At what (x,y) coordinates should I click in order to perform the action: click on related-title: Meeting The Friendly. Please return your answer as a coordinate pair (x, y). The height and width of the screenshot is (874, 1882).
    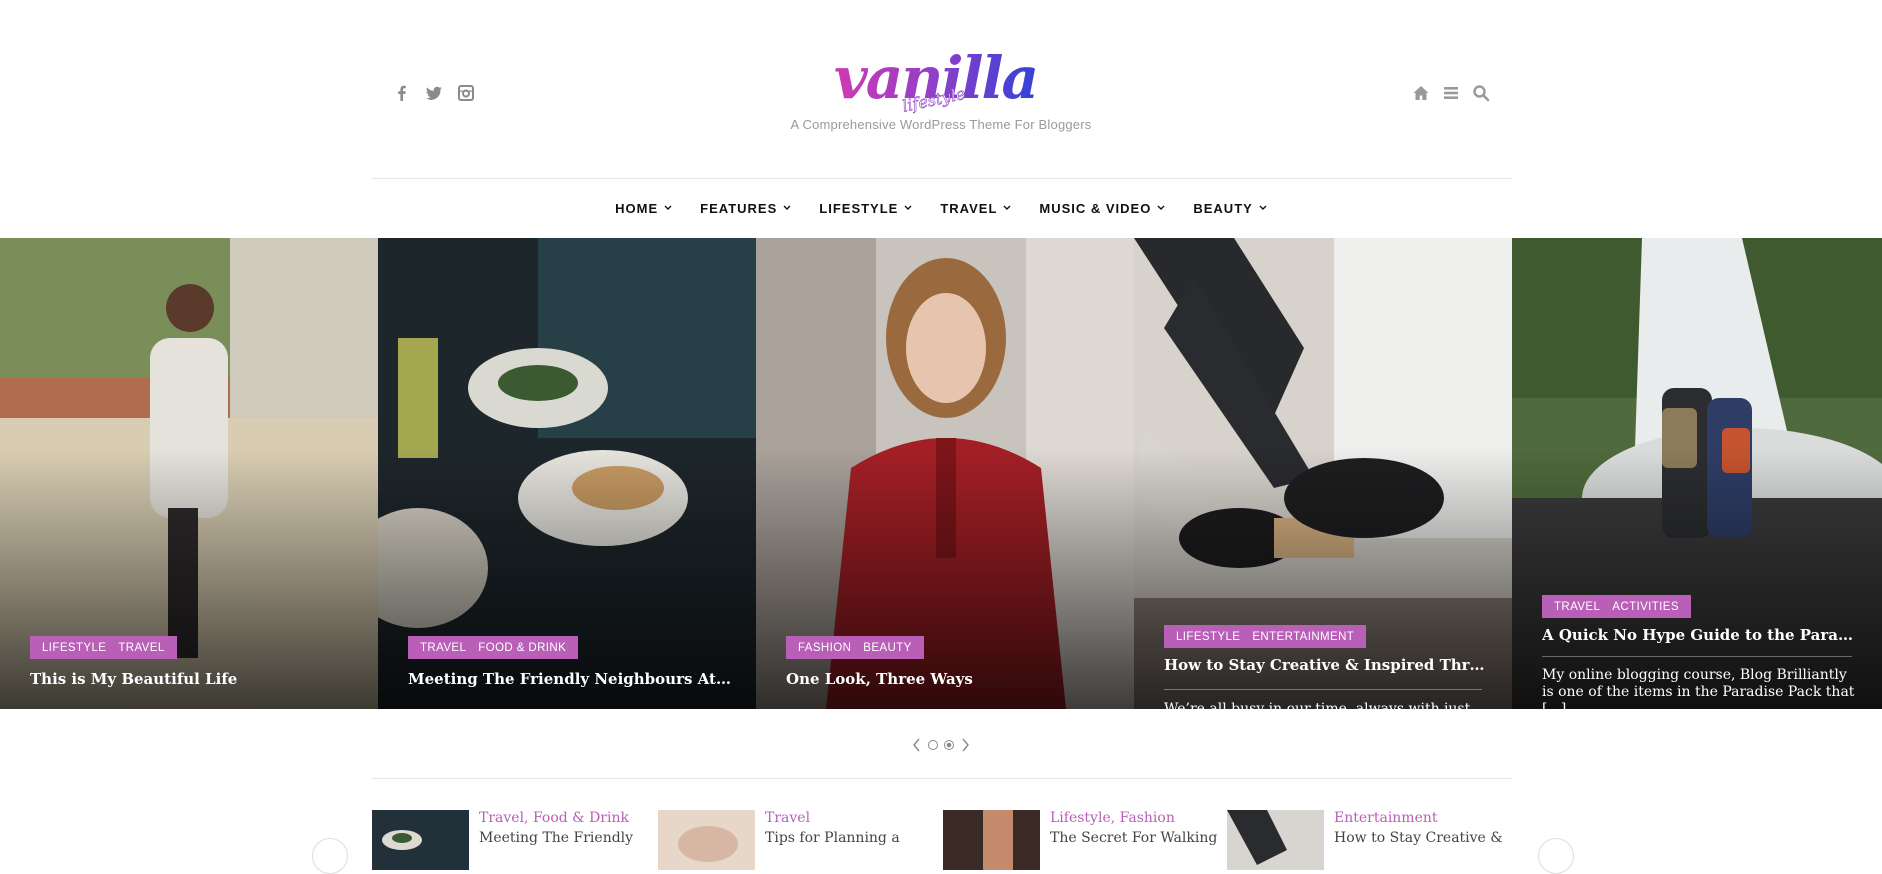
    Looking at the image, I should click on (556, 838).